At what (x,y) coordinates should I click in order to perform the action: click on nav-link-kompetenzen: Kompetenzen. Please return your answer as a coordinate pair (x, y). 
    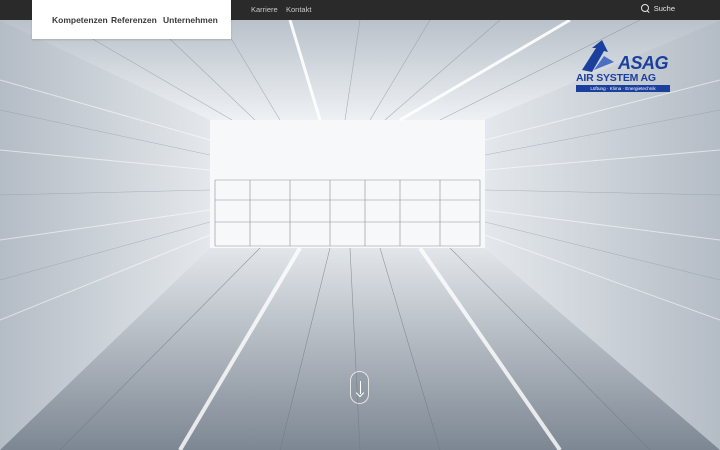
    Looking at the image, I should click on (80, 20).